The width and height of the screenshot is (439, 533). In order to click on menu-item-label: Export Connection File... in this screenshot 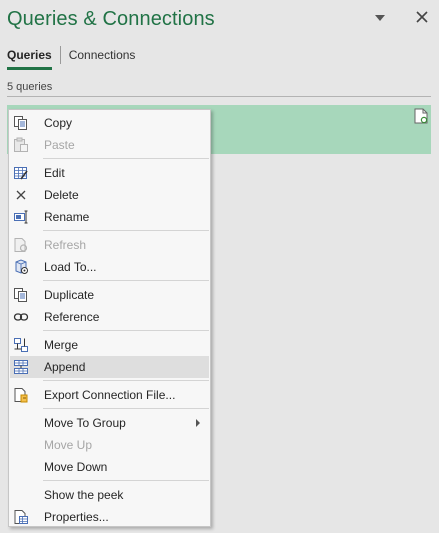, I will do `click(110, 395)`.